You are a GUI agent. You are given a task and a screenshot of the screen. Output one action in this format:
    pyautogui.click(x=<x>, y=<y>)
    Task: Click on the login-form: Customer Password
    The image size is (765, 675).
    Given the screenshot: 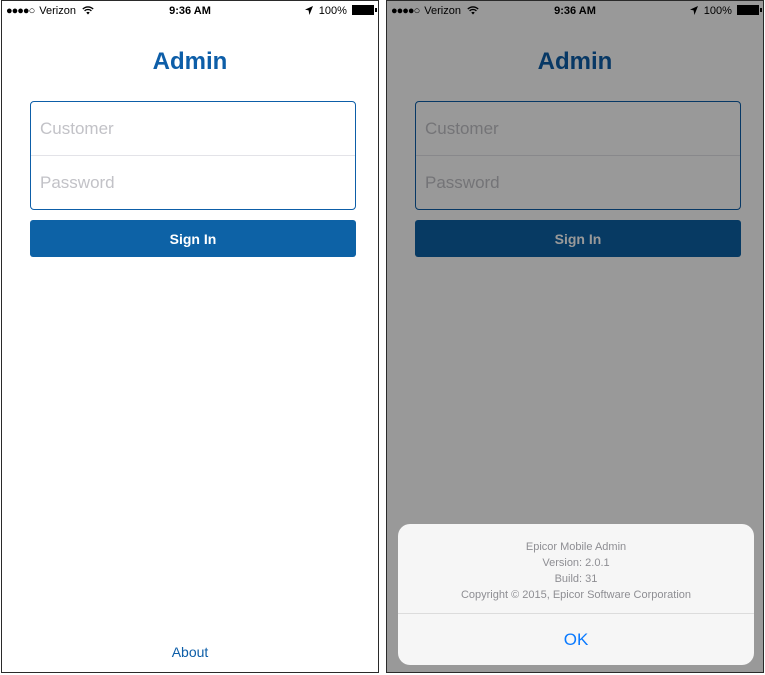 What is the action you would take?
    pyautogui.click(x=193, y=155)
    